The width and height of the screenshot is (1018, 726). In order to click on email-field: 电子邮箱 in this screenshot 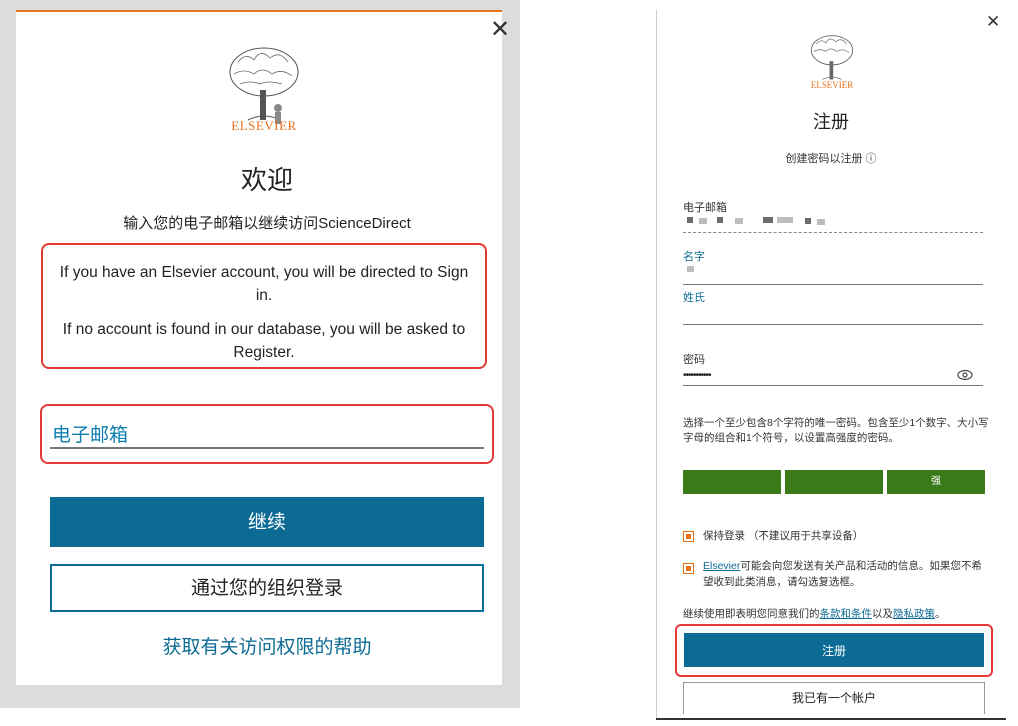, I will do `click(90, 433)`.